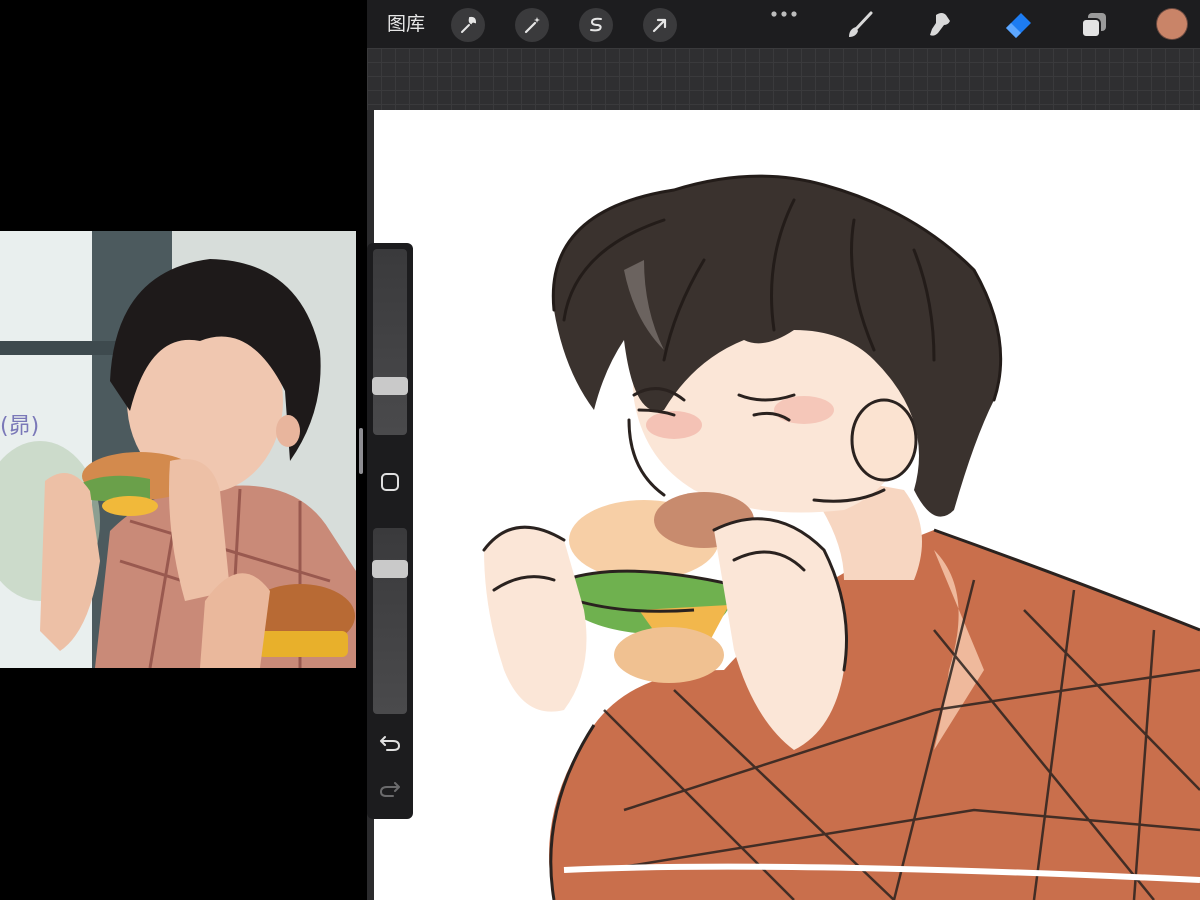 This screenshot has height=900, width=1200. Describe the element at coordinates (390, 743) in the screenshot. I see `undo-arrow-icon` at that location.